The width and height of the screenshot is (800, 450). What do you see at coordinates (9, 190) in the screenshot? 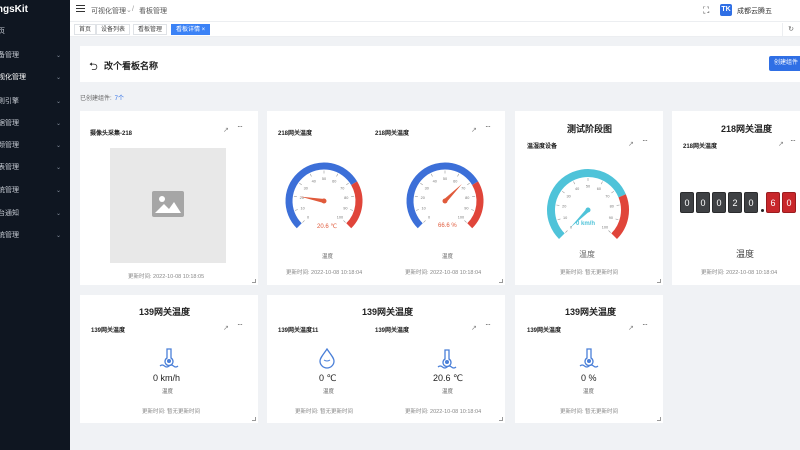
I see `sidebar-item-label: 统管理` at bounding box center [9, 190].